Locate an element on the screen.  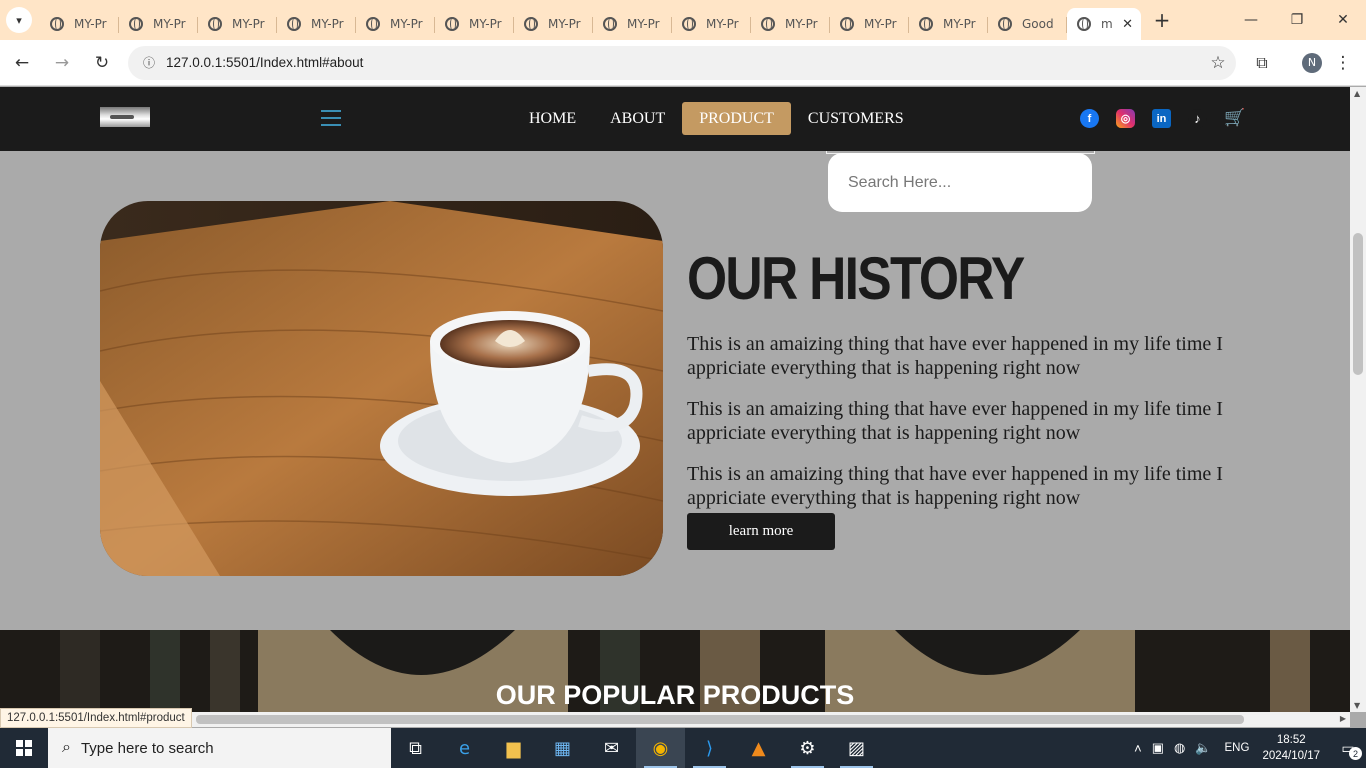
chrome-icon: ◉ is located at coordinates (660, 748).